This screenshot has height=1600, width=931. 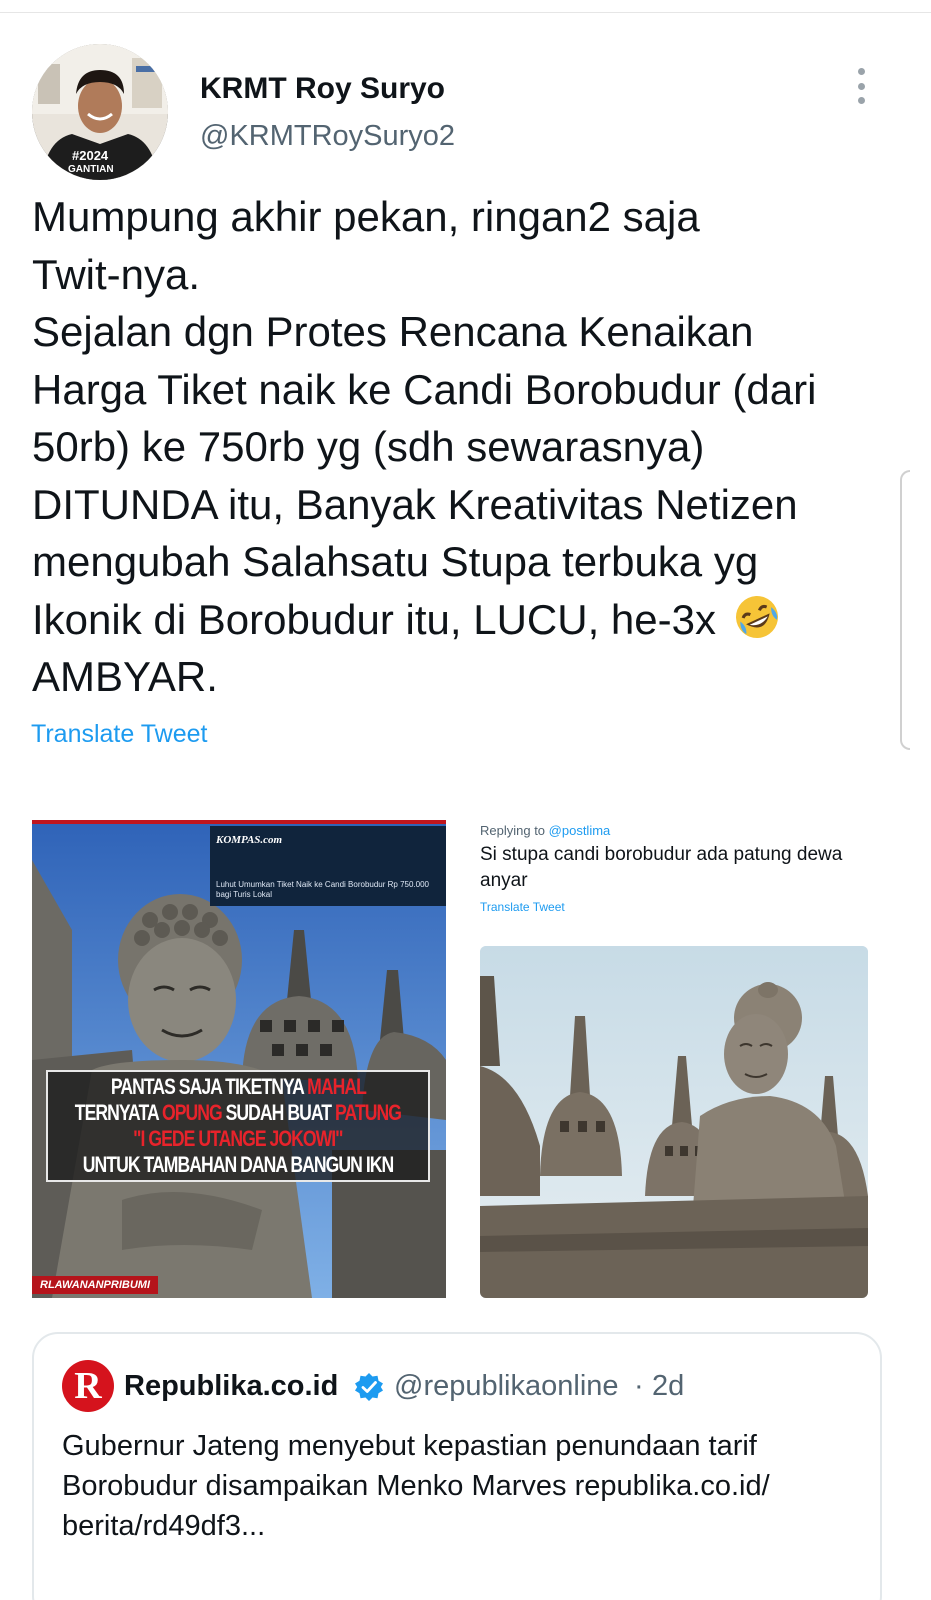 What do you see at coordinates (506, 1386) in the screenshot?
I see `quote-handle: @republikaonline` at bounding box center [506, 1386].